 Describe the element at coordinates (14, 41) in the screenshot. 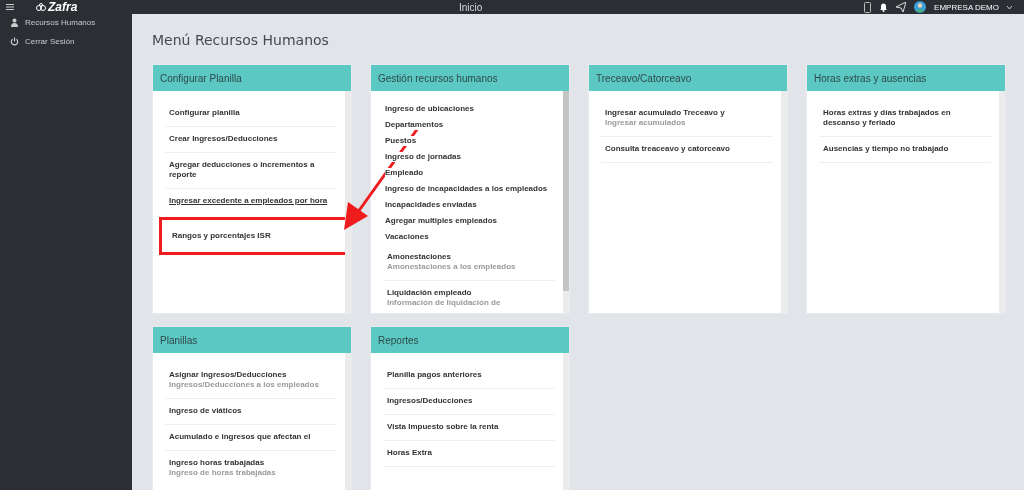

I see `power-icon` at that location.